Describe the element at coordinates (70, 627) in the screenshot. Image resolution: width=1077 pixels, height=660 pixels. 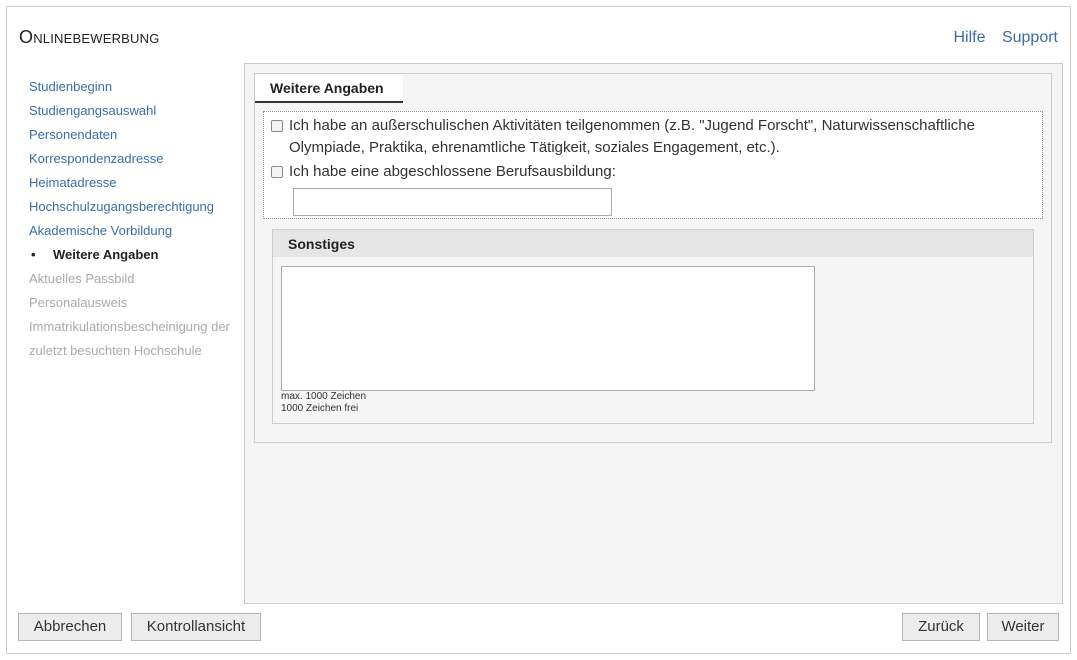
I see `cancel-button: Abbrechen` at that location.